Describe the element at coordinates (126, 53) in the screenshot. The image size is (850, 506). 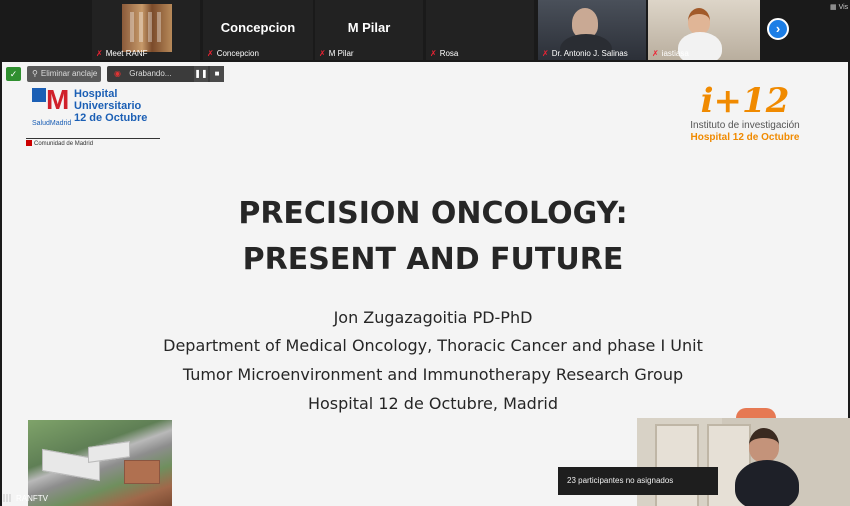
I see `participant-name: Meet RANF` at that location.